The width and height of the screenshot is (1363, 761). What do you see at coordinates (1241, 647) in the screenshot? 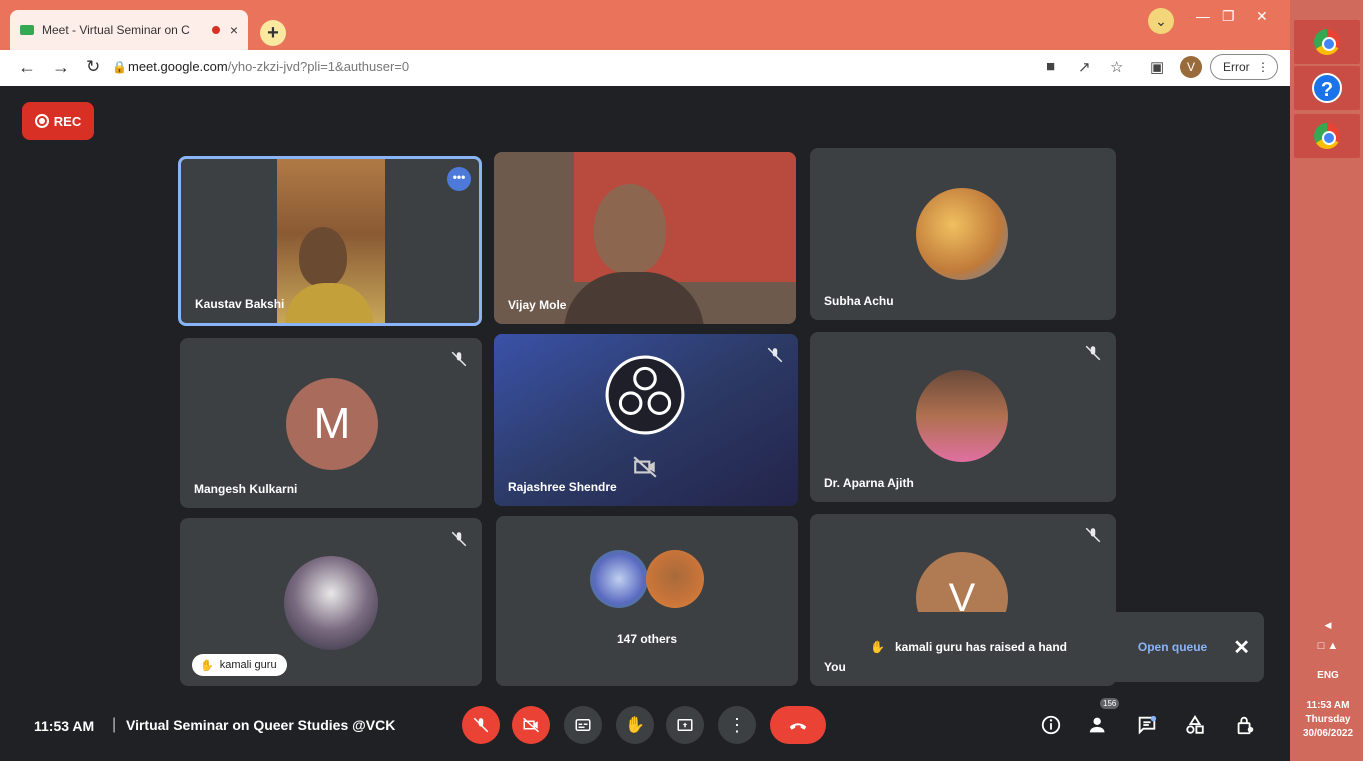
I see `toast-close-icon: ✕` at bounding box center [1241, 647].